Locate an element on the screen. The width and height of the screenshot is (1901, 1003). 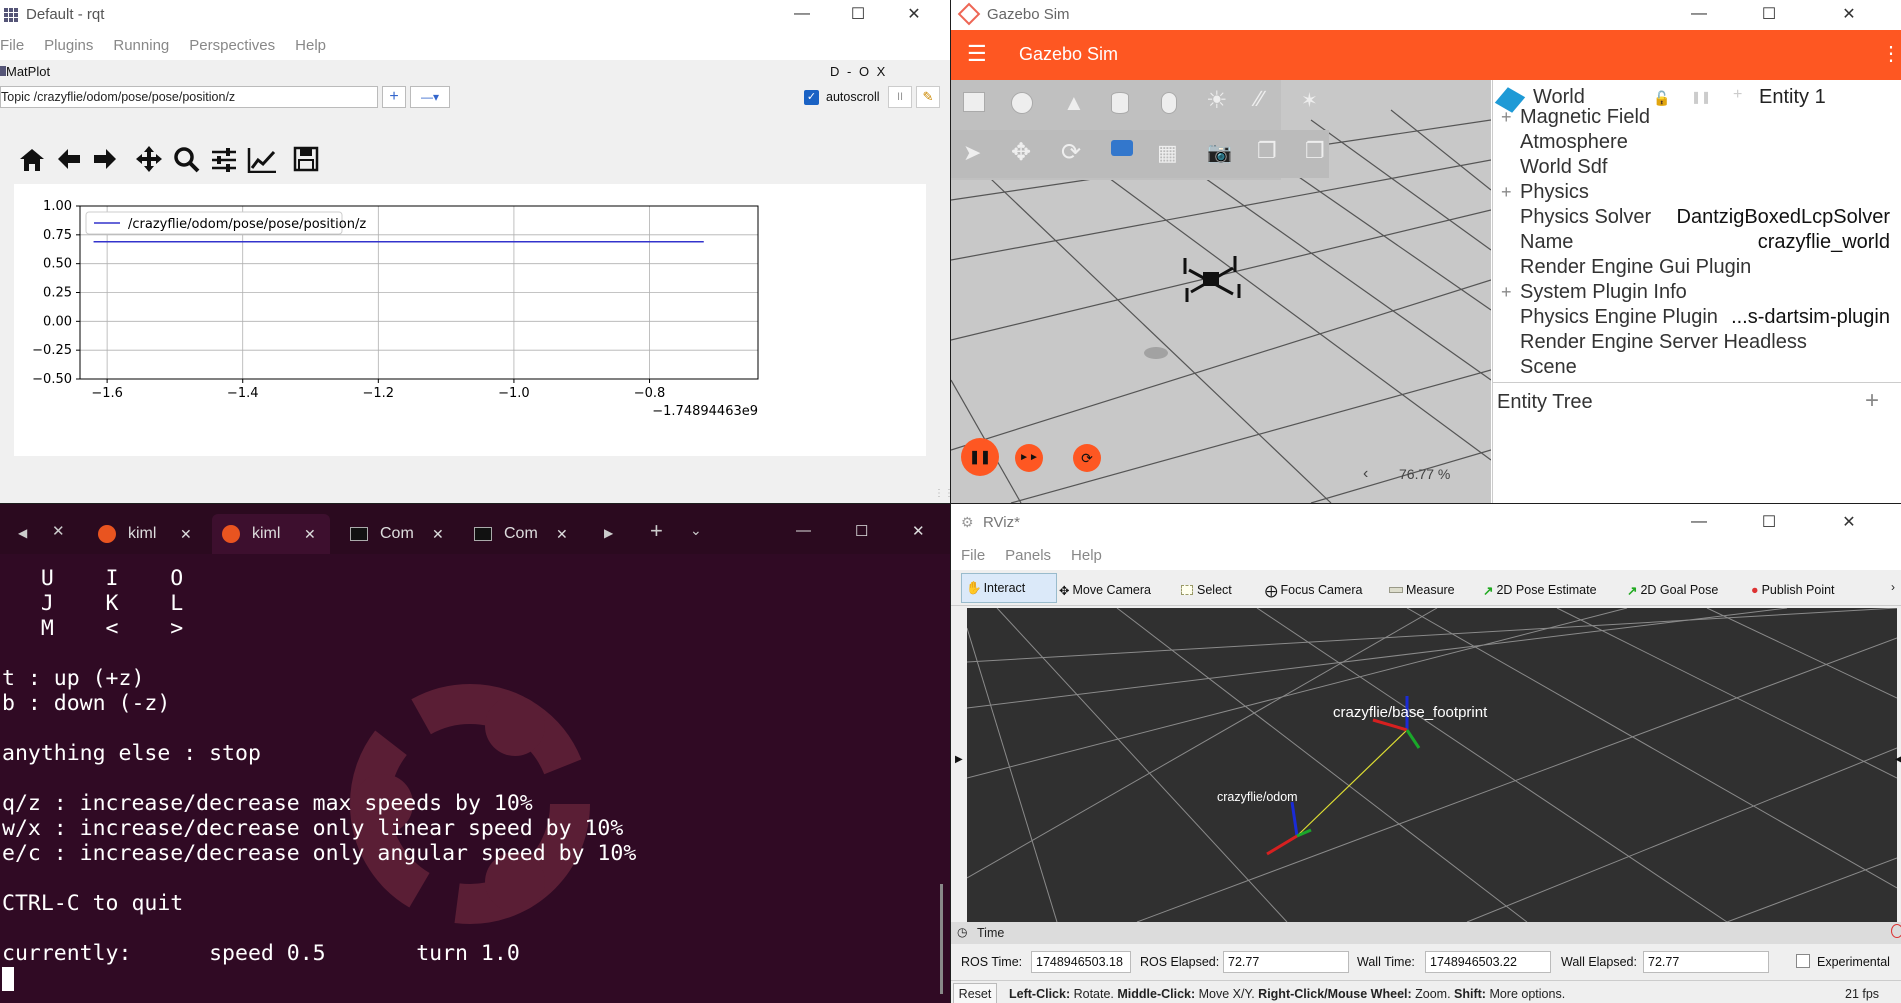
add-topic-button: + is located at coordinates (394, 97).